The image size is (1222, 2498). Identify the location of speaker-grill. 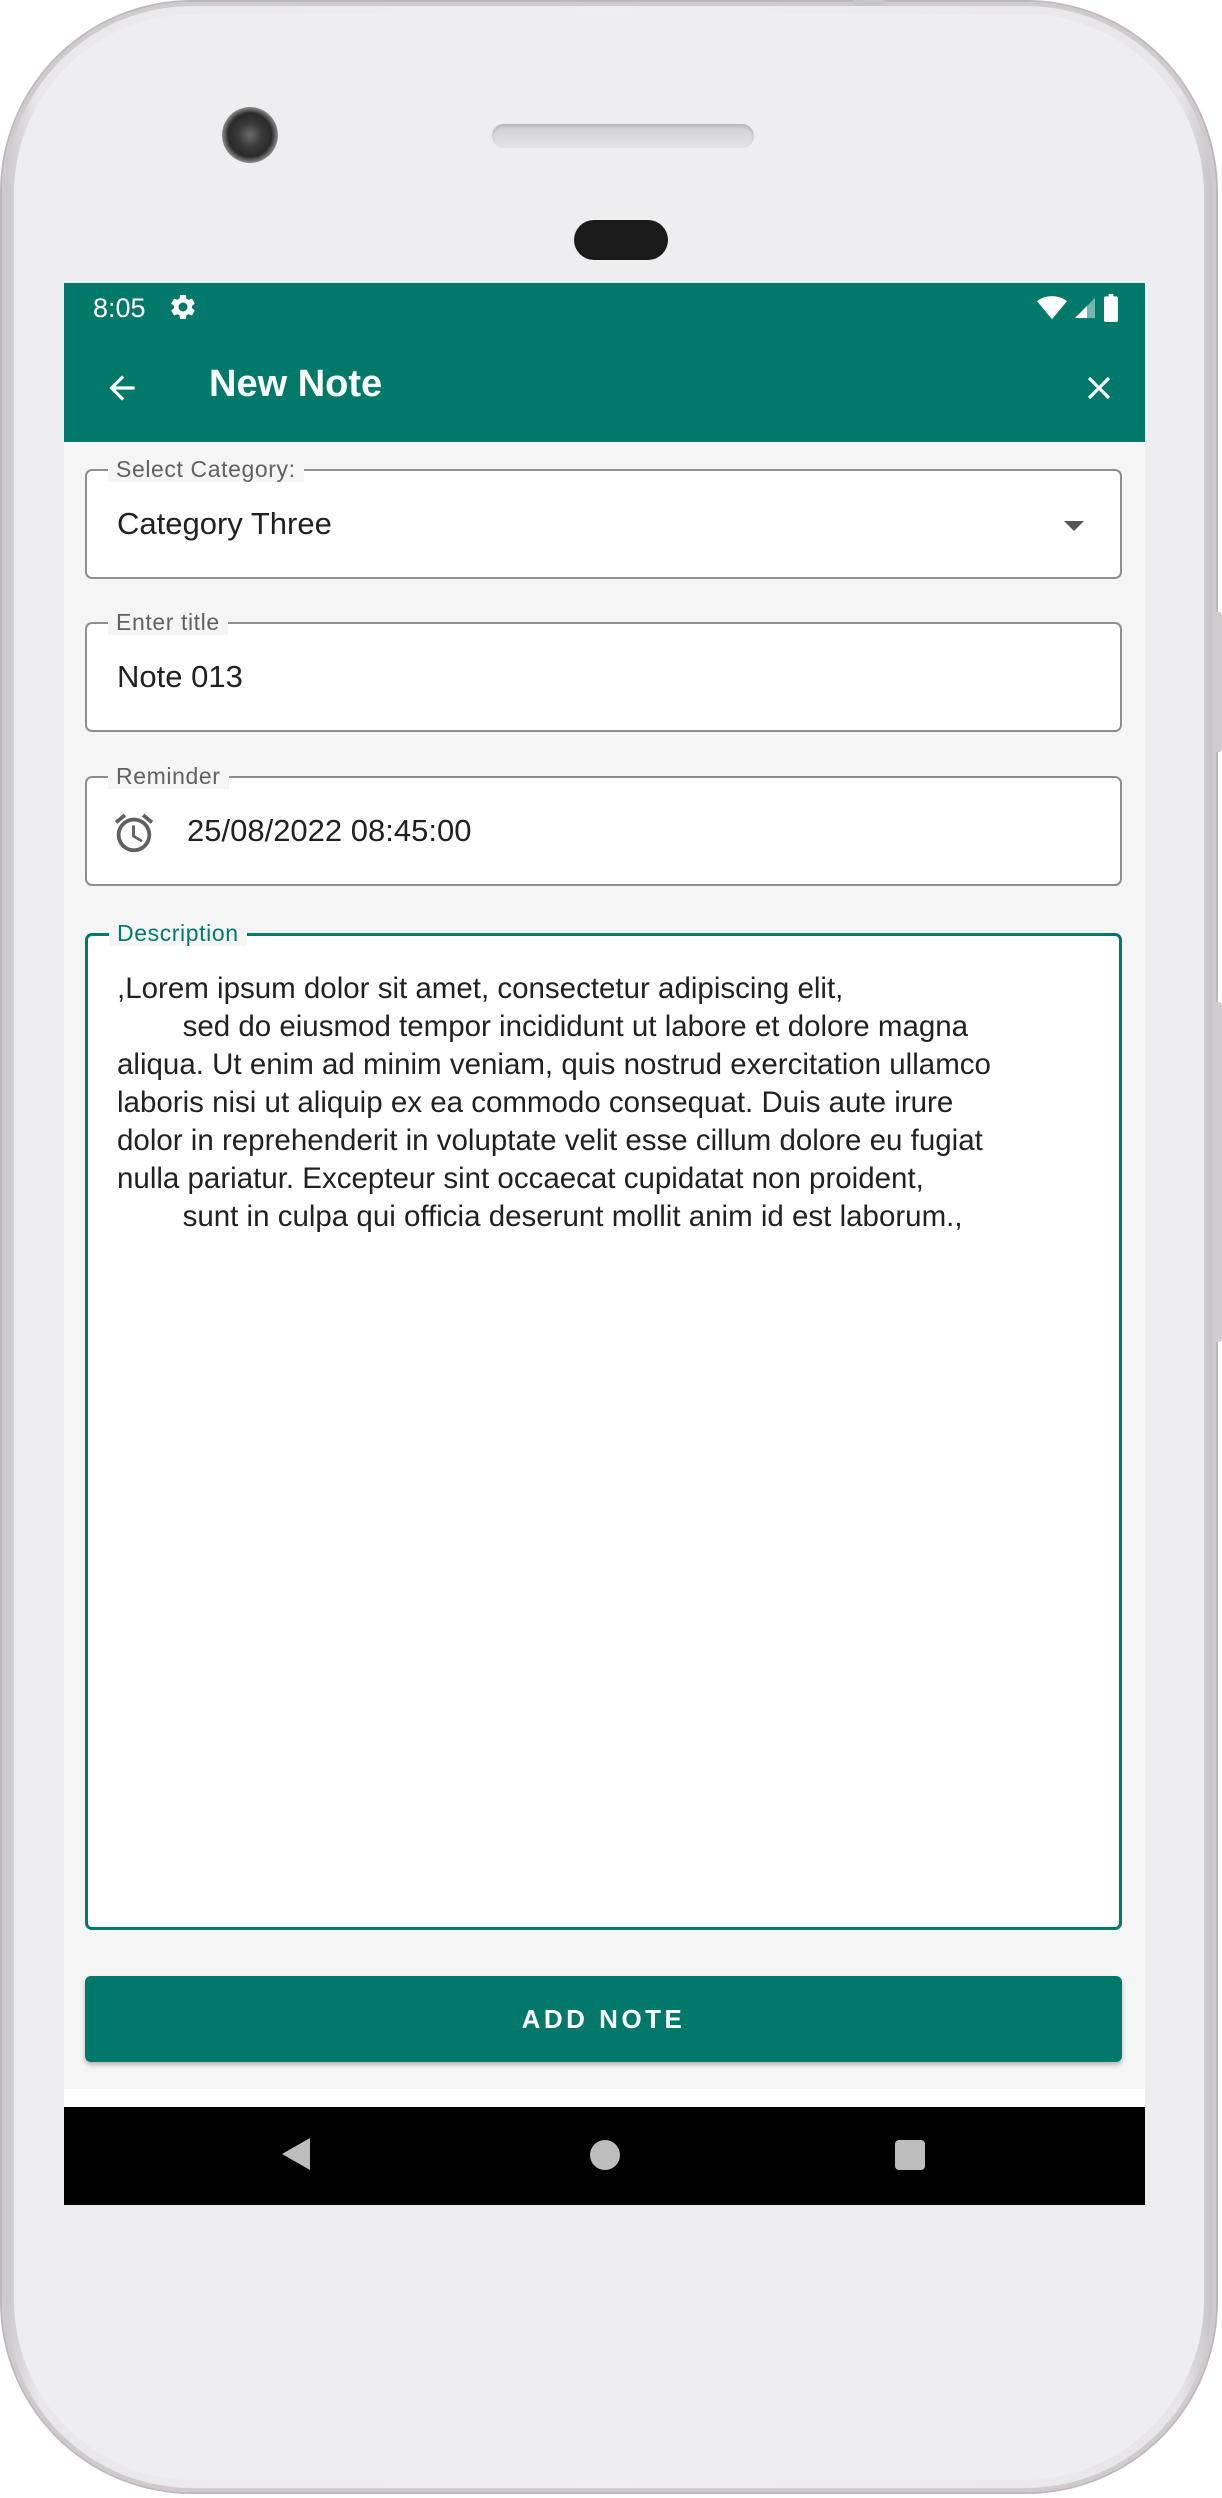
(623, 136).